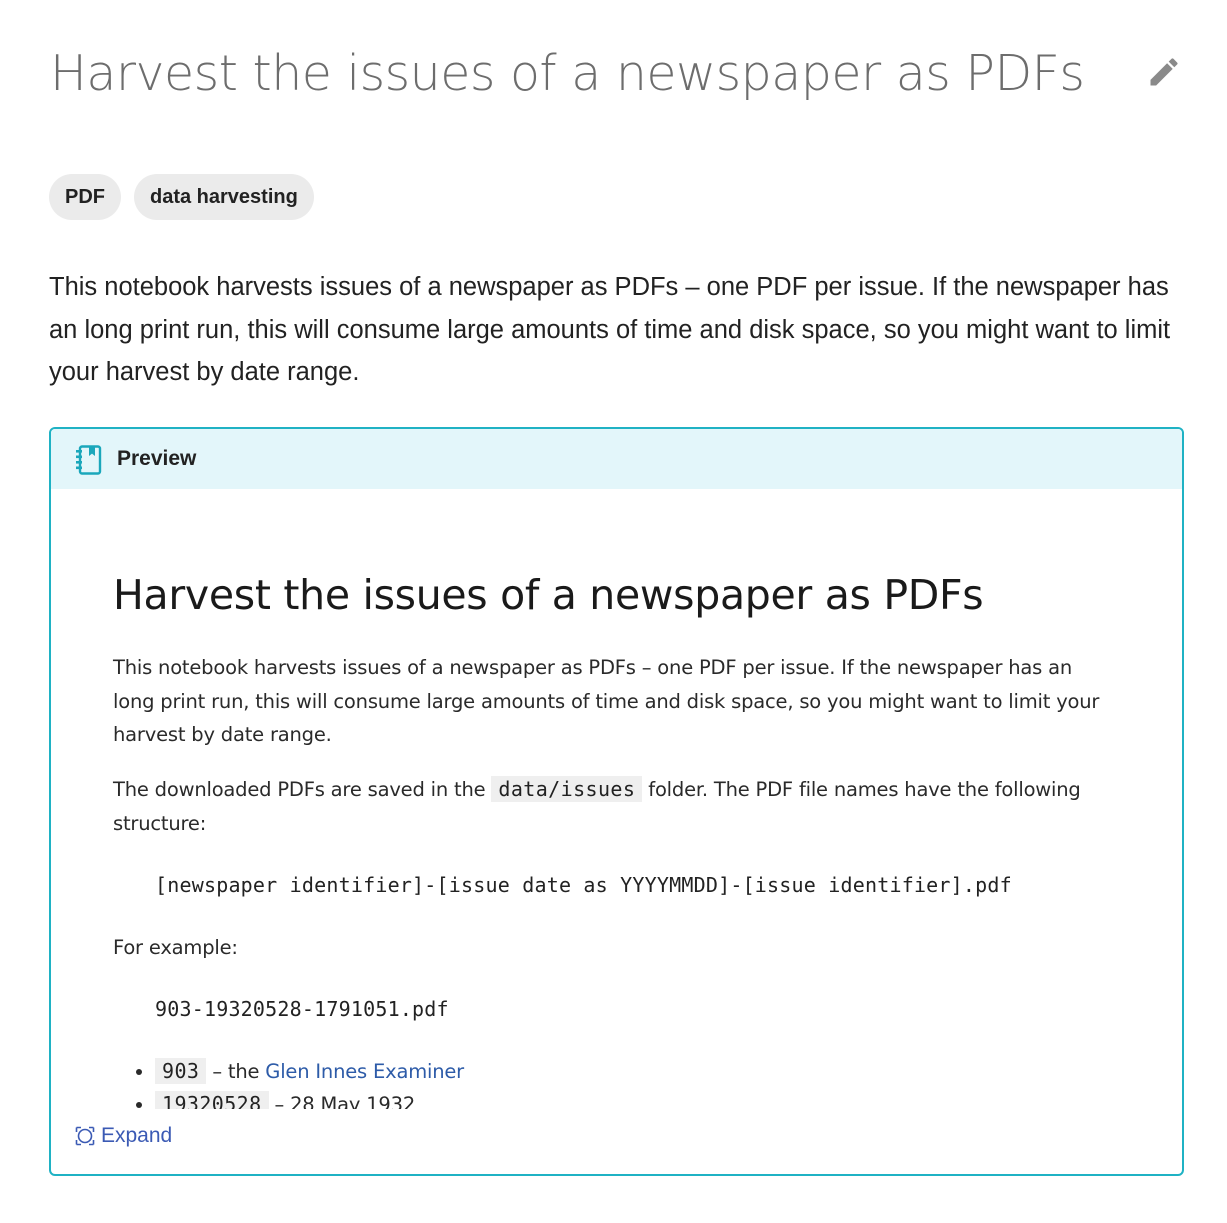 The width and height of the screenshot is (1227, 1223). I want to click on edit-button, so click(1164, 72).